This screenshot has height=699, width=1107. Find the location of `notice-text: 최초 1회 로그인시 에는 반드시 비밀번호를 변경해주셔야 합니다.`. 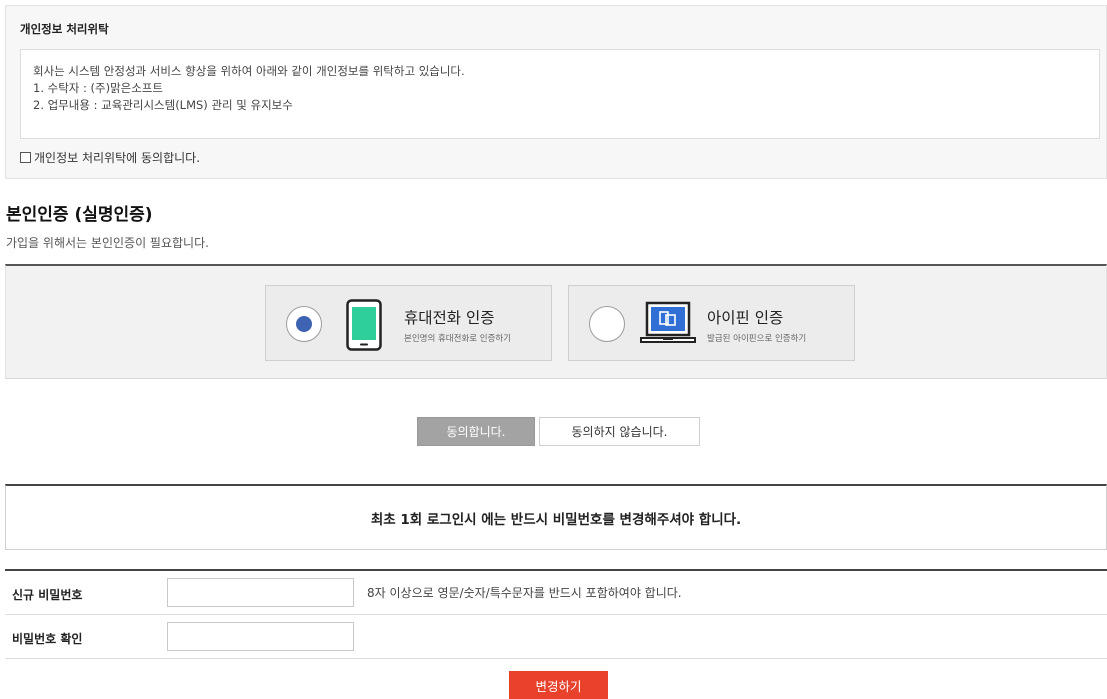

notice-text: 최초 1회 로그인시 에는 반드시 비밀번호를 변경해주셔야 합니다. is located at coordinates (556, 519).